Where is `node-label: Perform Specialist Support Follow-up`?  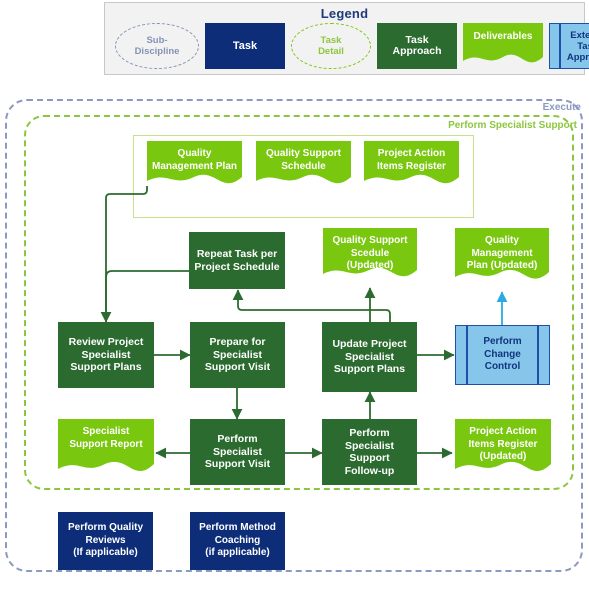
node-label: Perform Specialist Support Follow-up is located at coordinates (369, 452).